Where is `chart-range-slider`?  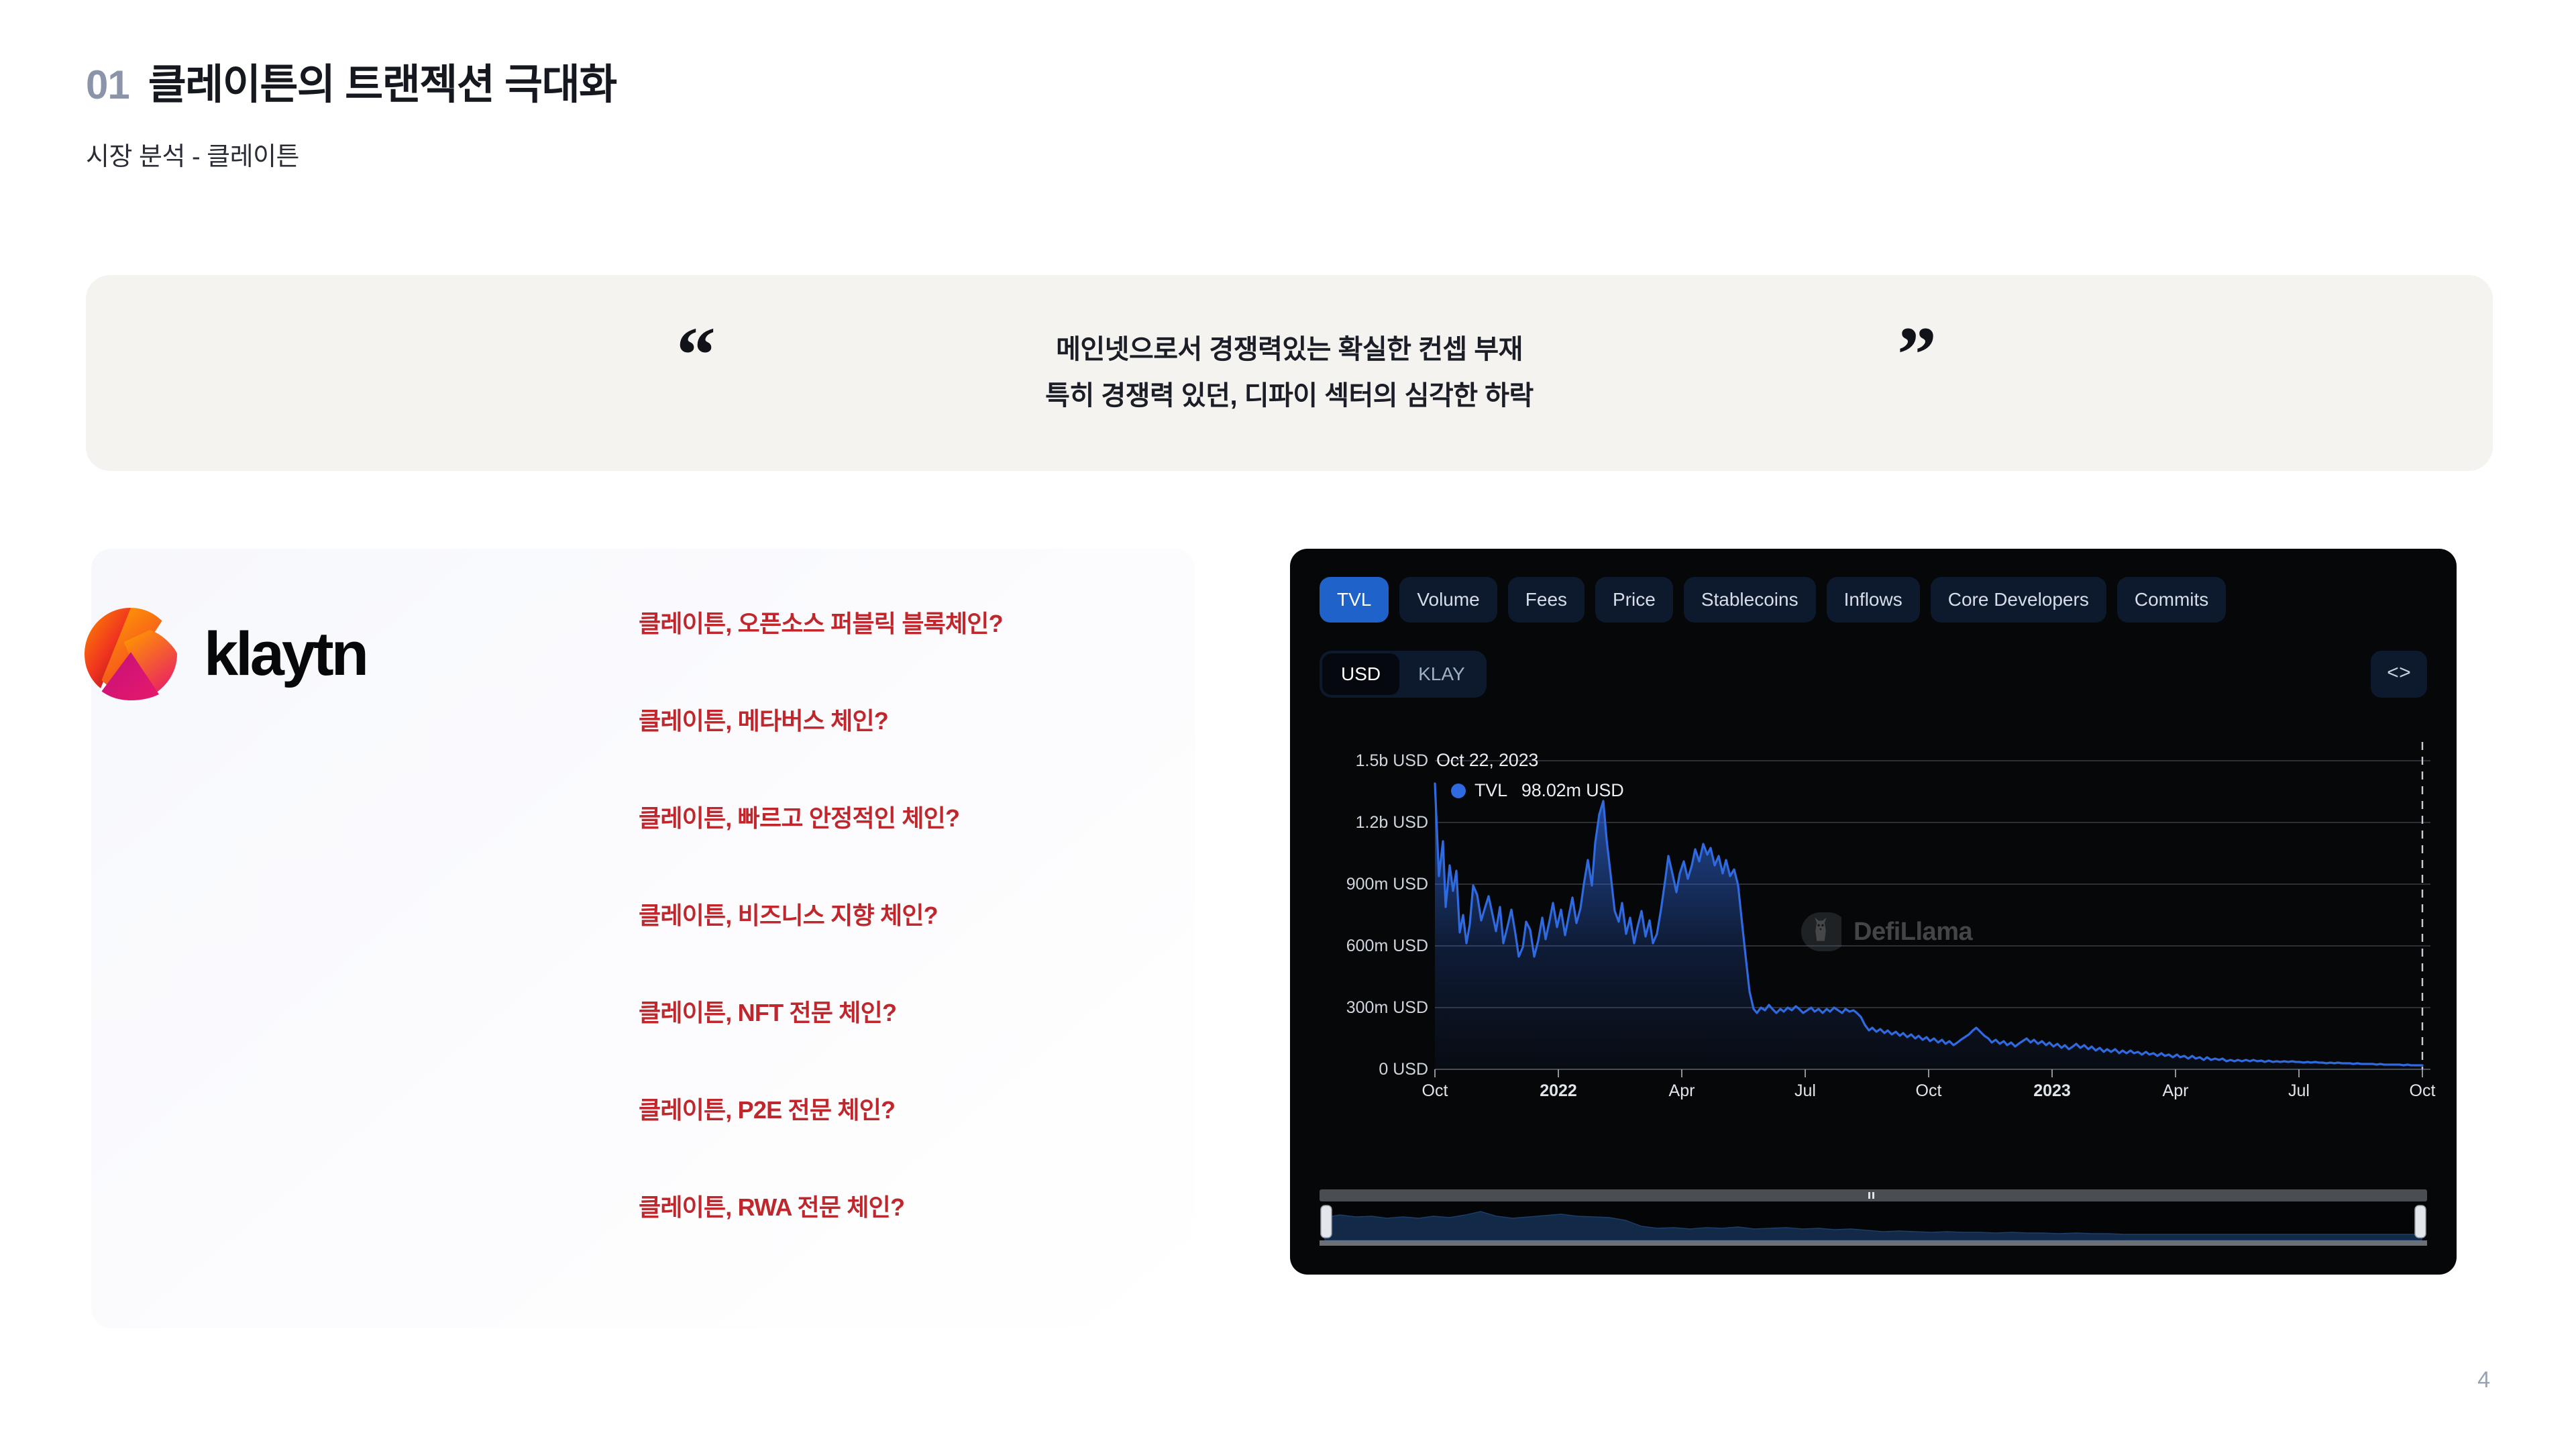 chart-range-slider is located at coordinates (1873, 1218).